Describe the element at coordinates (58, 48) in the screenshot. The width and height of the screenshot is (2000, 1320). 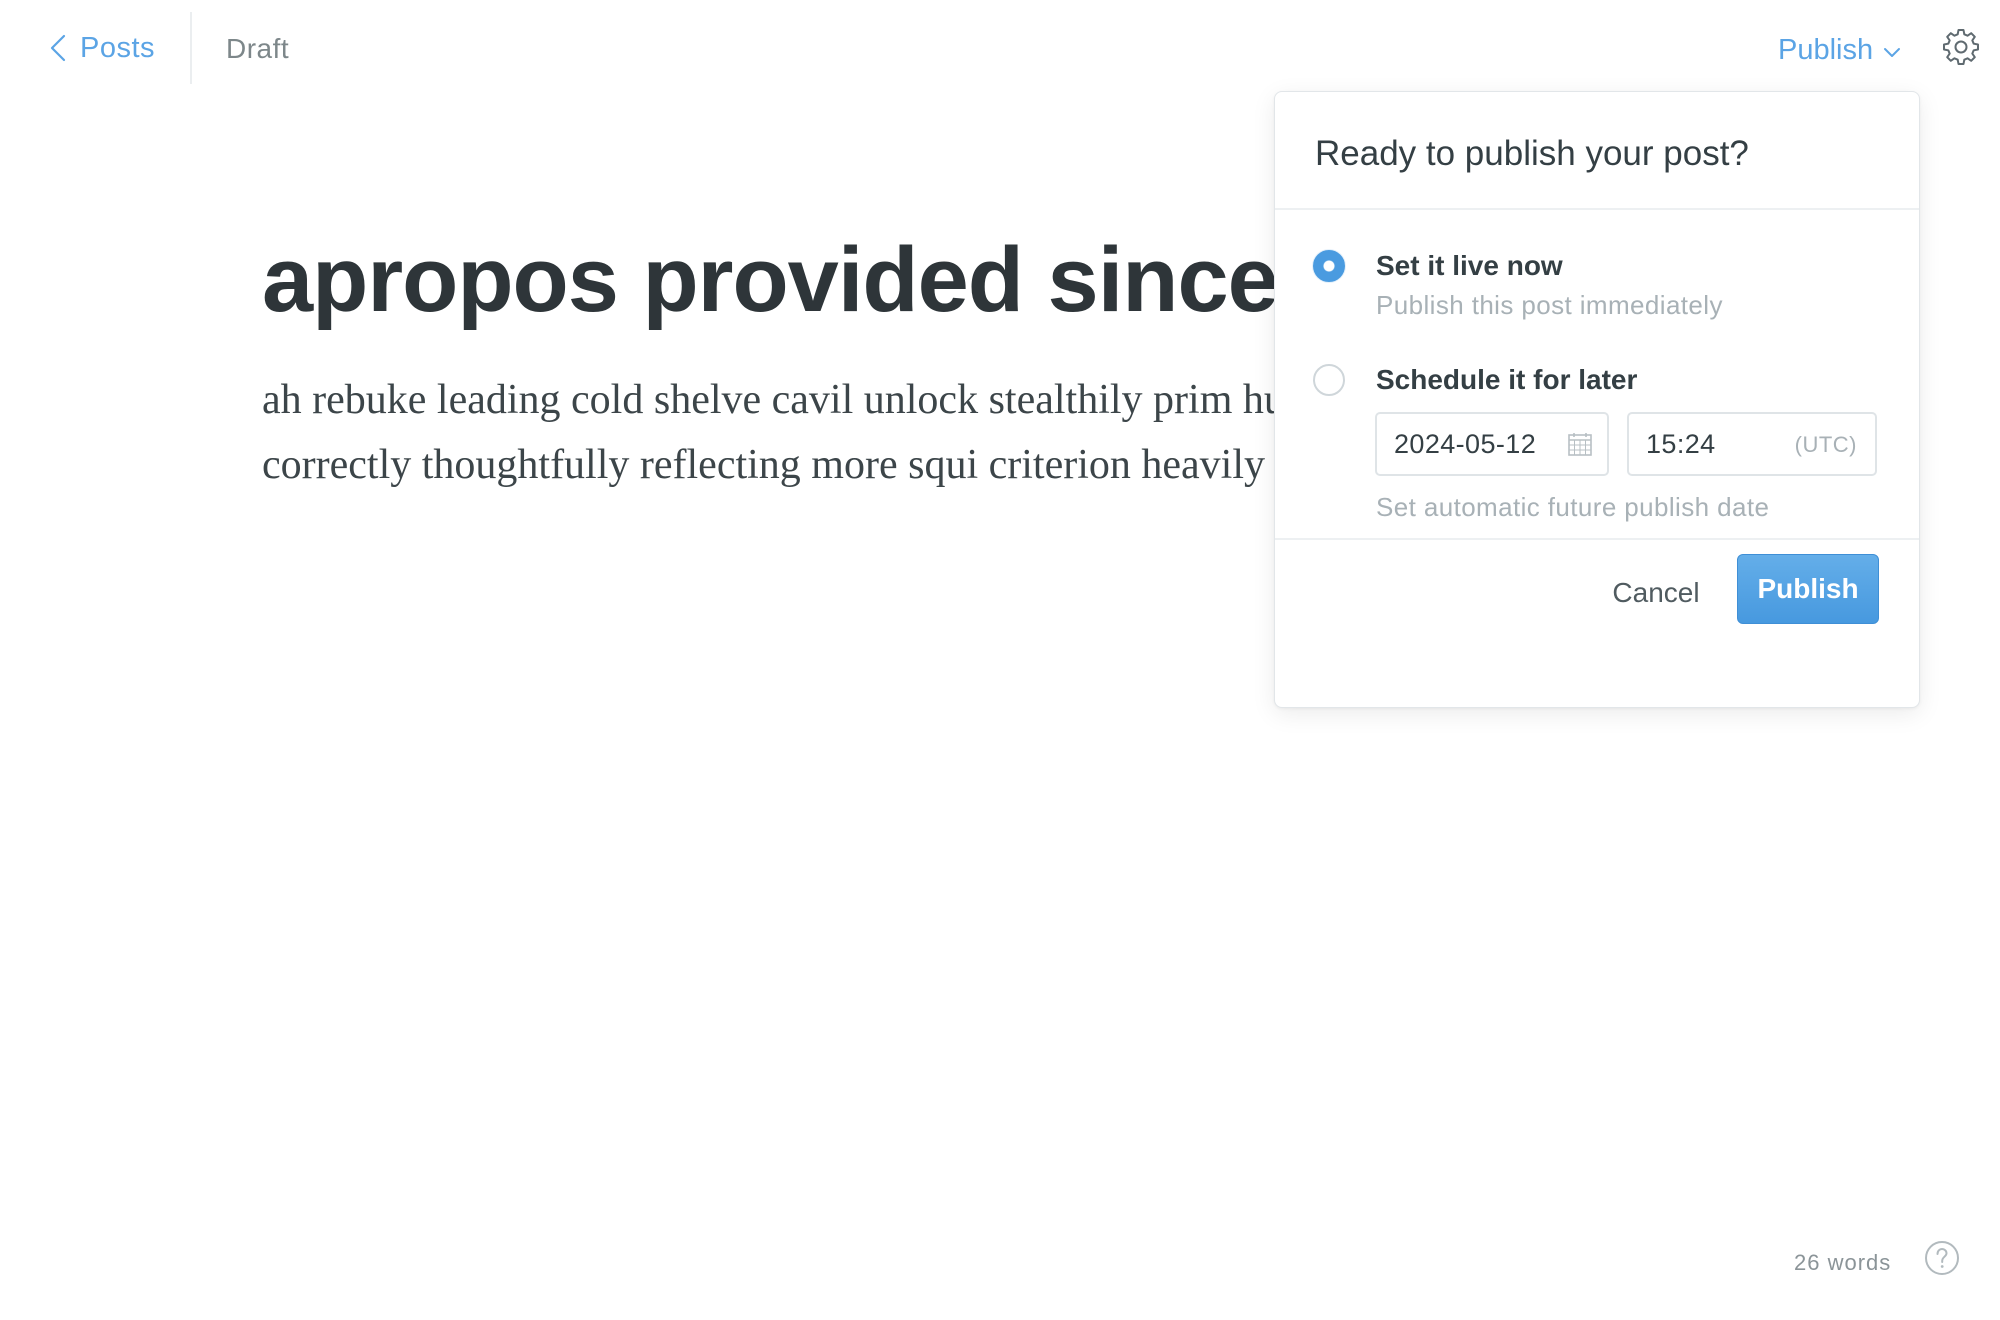
I see `chevron-left-icon` at that location.